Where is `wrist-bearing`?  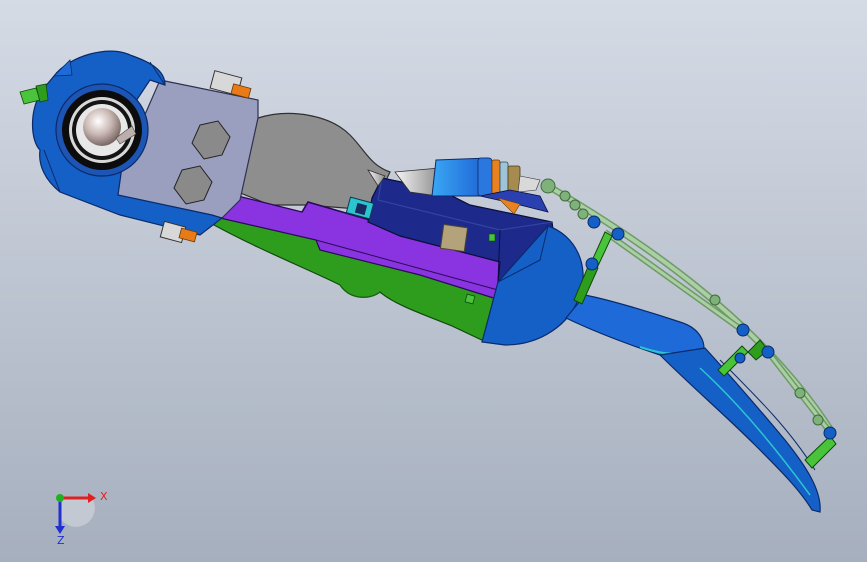
wrist-bearing is located at coordinates (102, 130).